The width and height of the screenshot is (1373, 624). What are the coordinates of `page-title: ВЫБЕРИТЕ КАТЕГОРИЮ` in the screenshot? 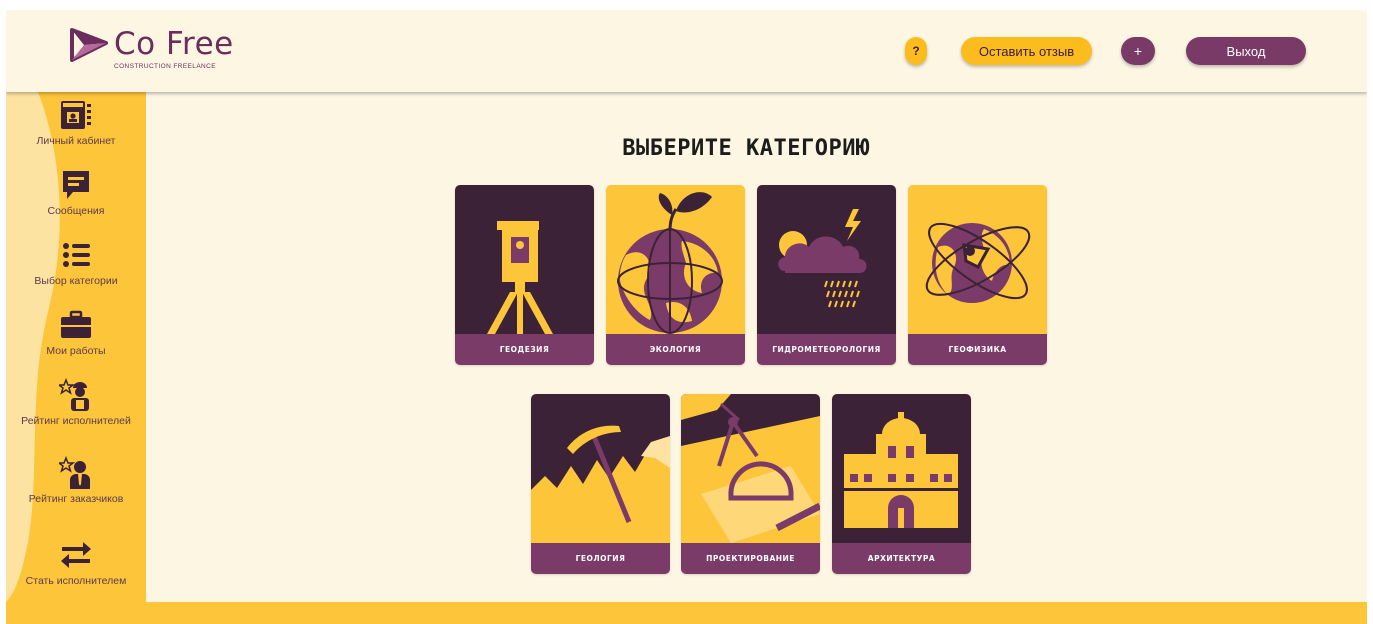 It's located at (746, 148).